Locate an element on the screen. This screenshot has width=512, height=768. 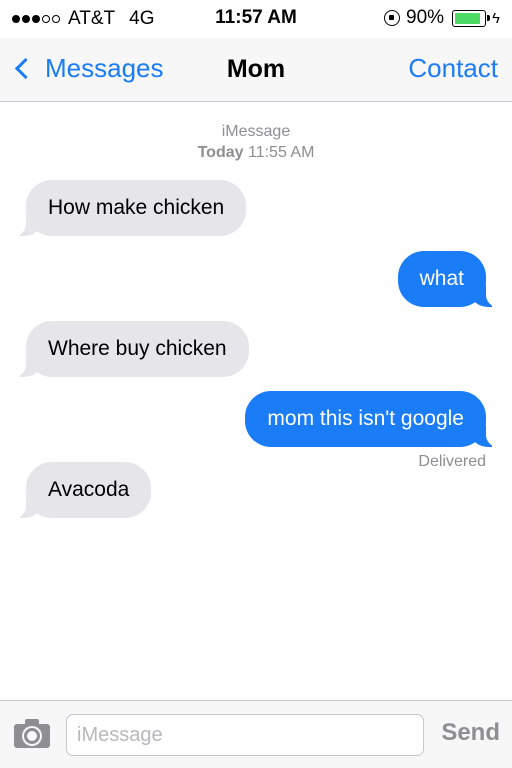
message-bubble-incoming: How make chicken is located at coordinates (129, 208).